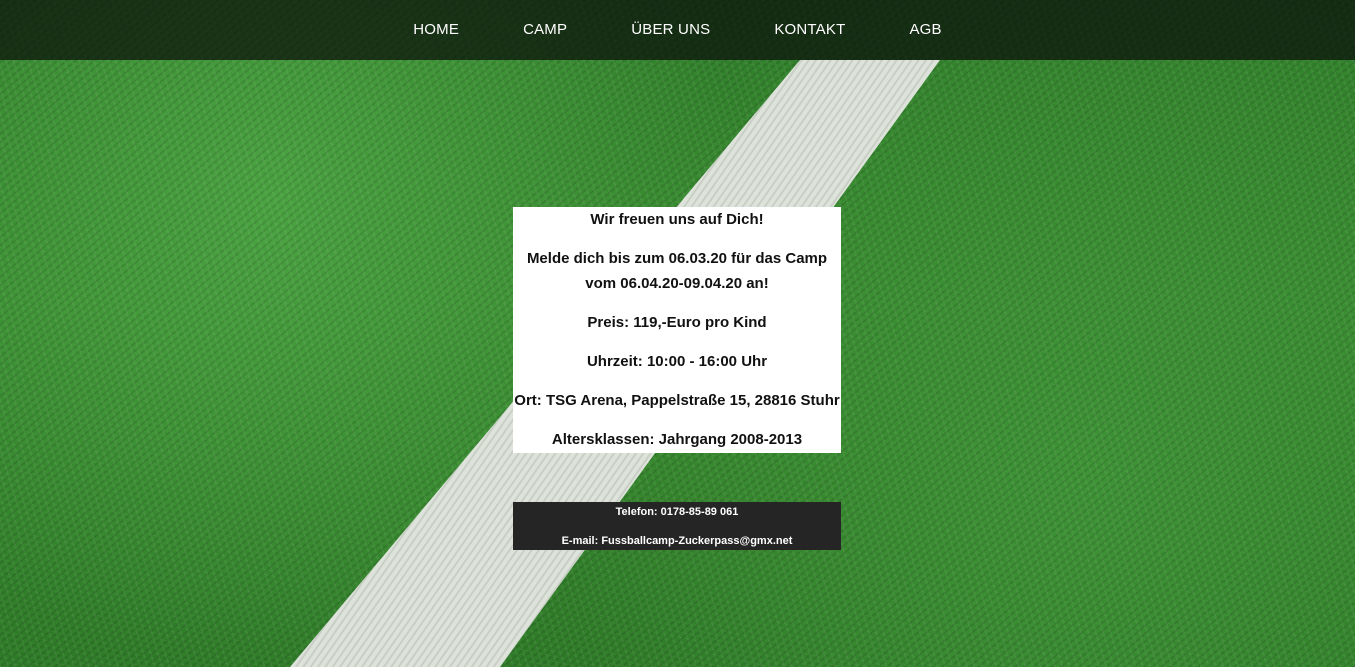 The height and width of the screenshot is (667, 1355). What do you see at coordinates (677, 219) in the screenshot?
I see `greeting-text: Wir freuen uns auf Dich!` at bounding box center [677, 219].